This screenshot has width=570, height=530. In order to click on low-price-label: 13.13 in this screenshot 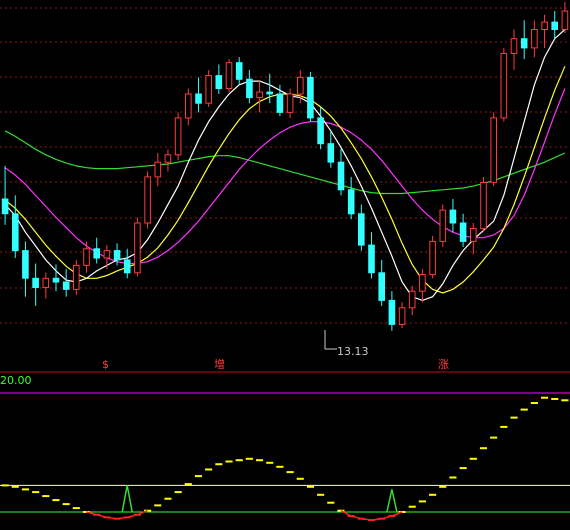, I will do `click(353, 351)`.